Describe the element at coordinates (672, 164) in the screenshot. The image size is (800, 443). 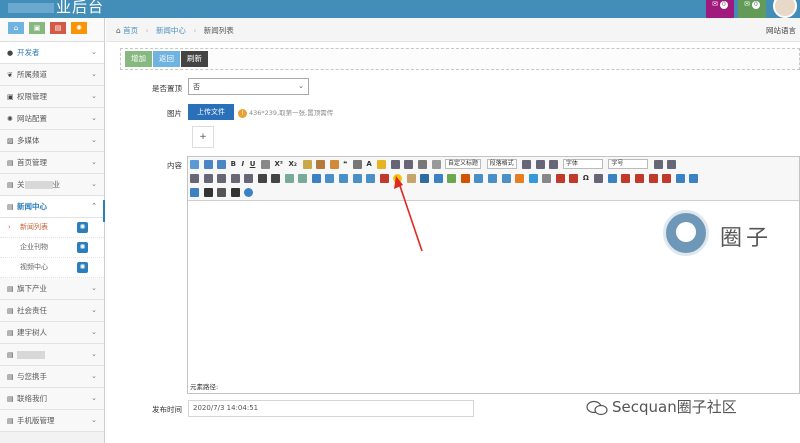
I see `rtl-icon` at that location.